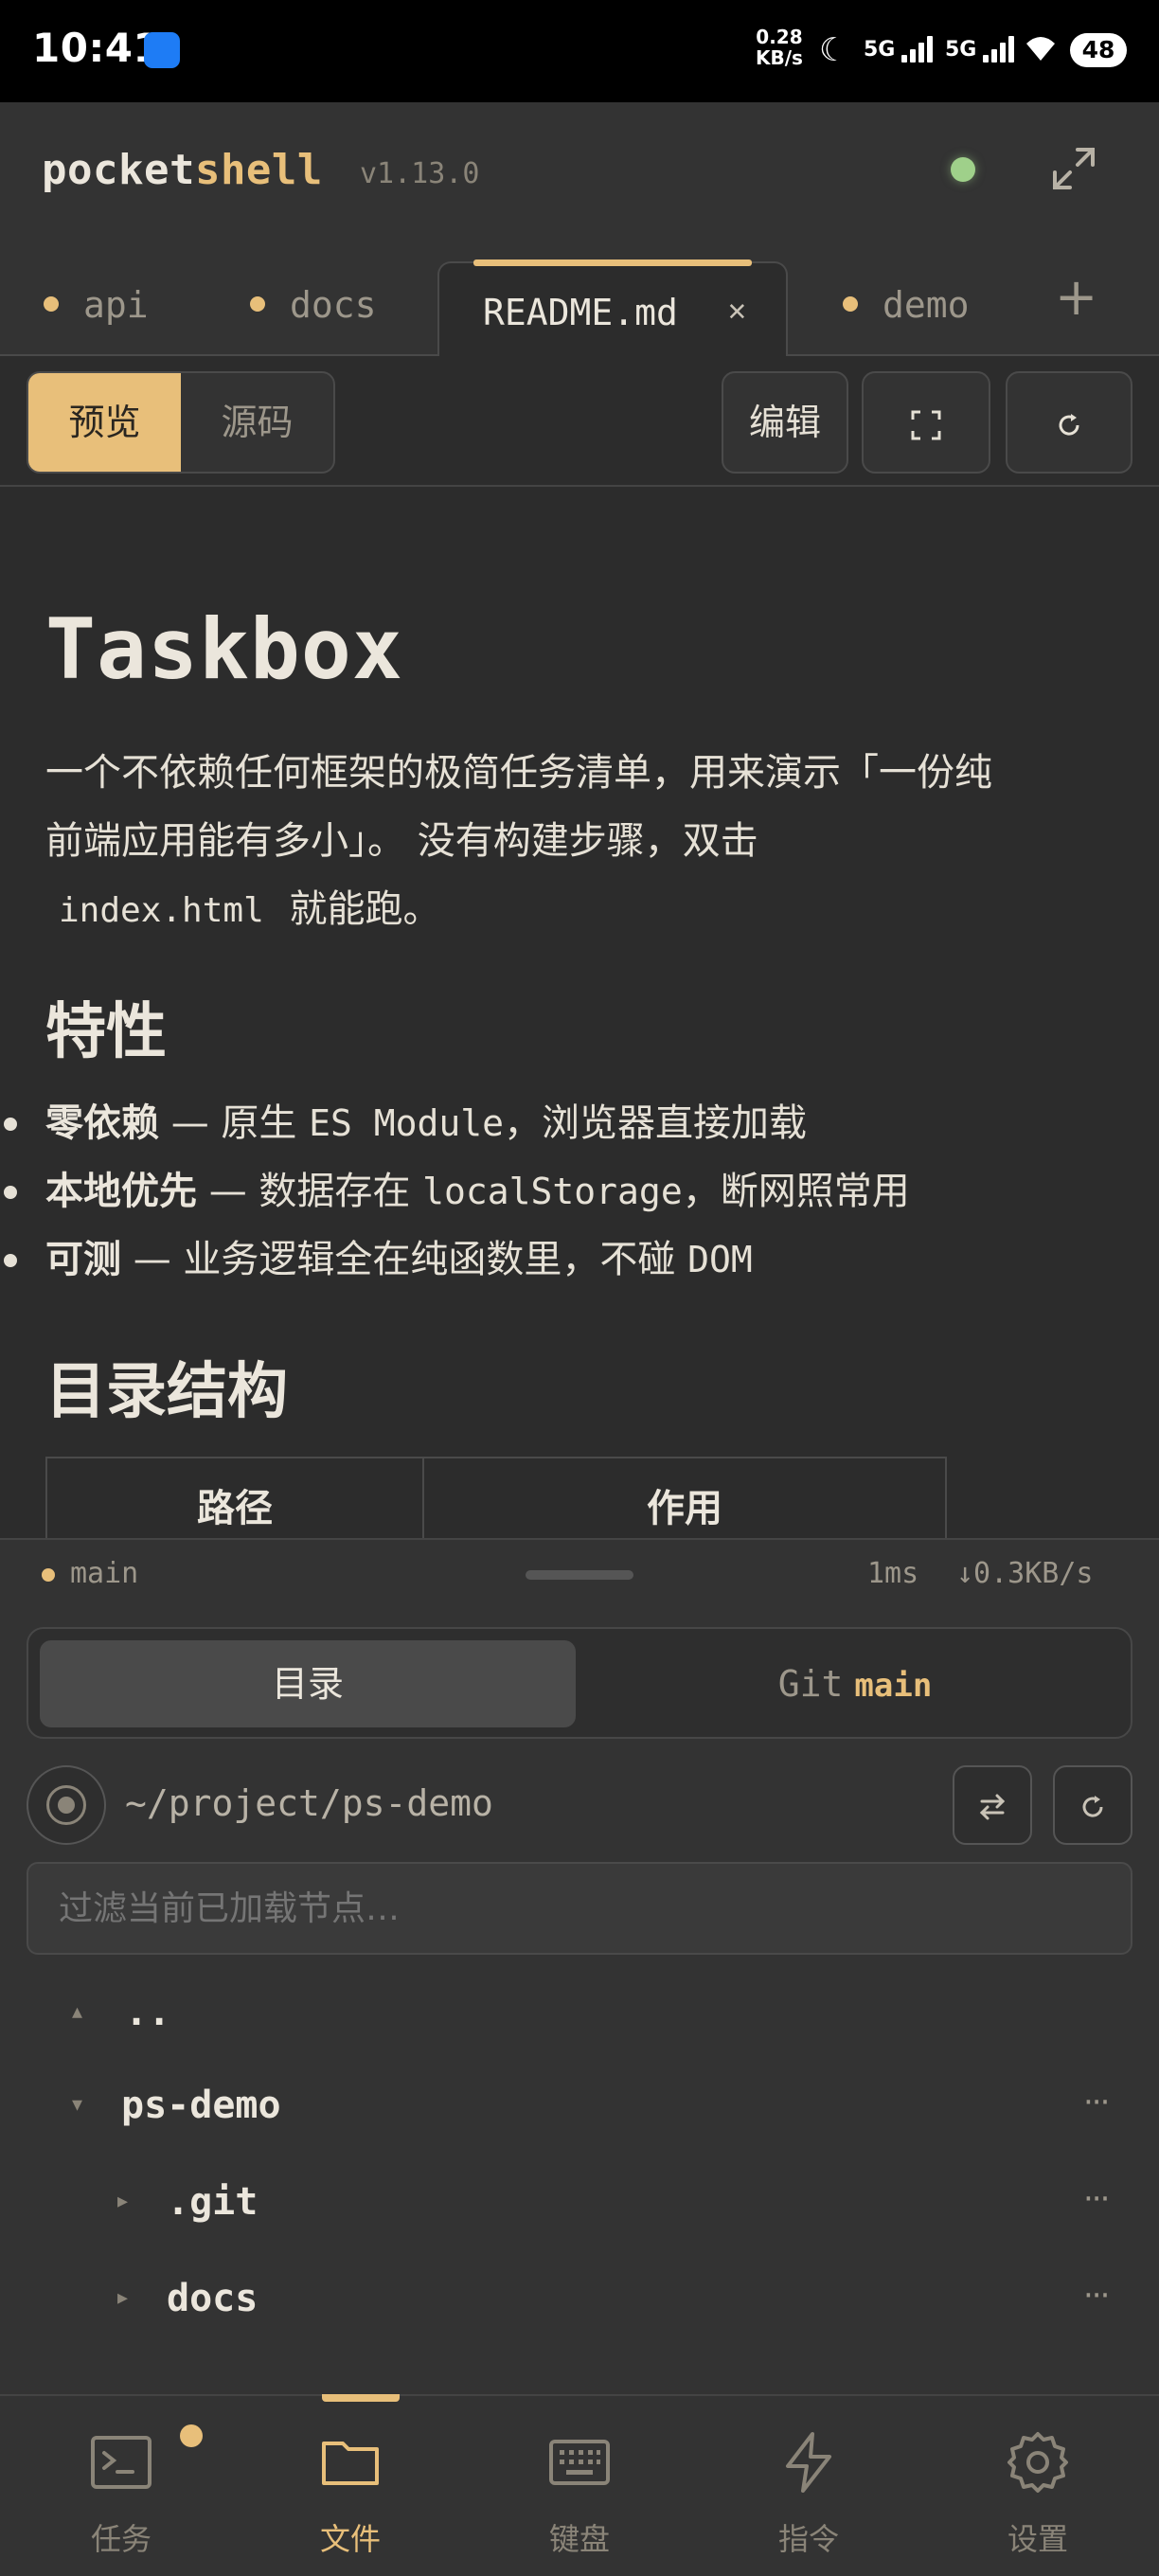 The height and width of the screenshot is (2576, 1159). What do you see at coordinates (1037, 2539) in the screenshot?
I see `nav-label: 设置` at bounding box center [1037, 2539].